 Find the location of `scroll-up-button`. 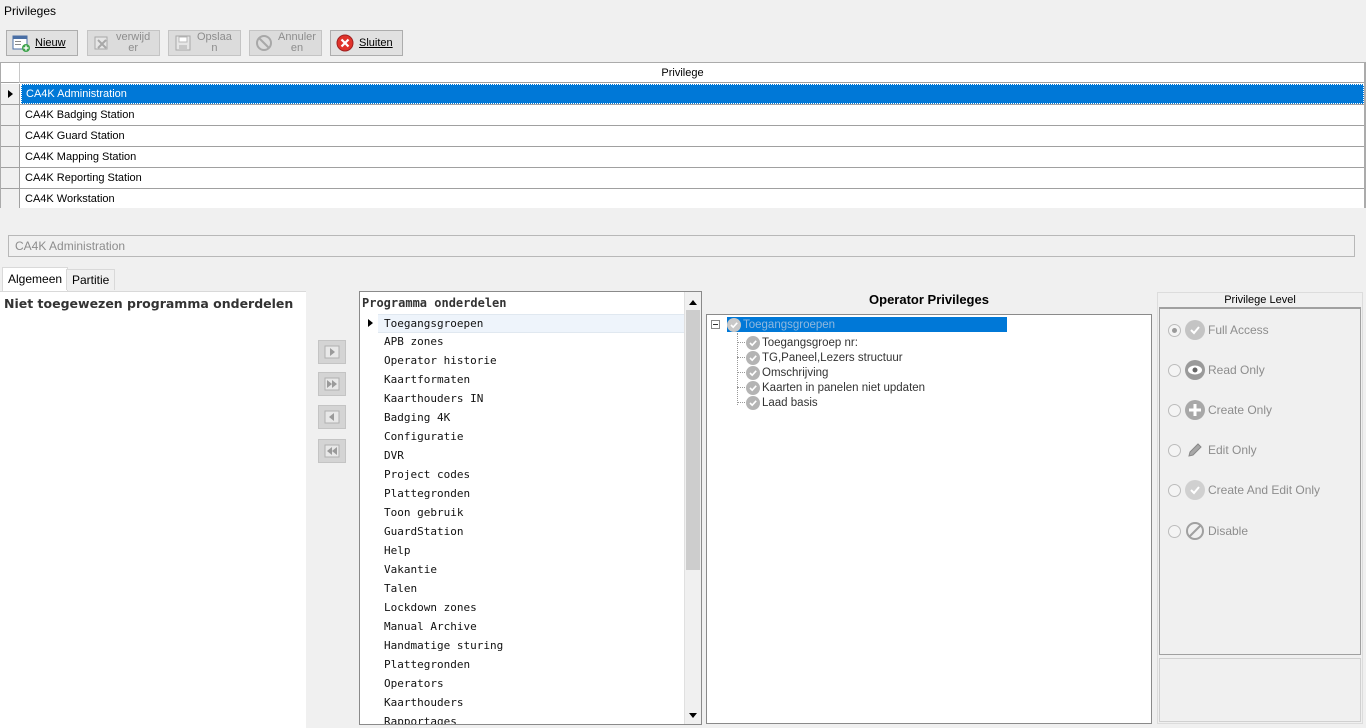

scroll-up-button is located at coordinates (693, 302).